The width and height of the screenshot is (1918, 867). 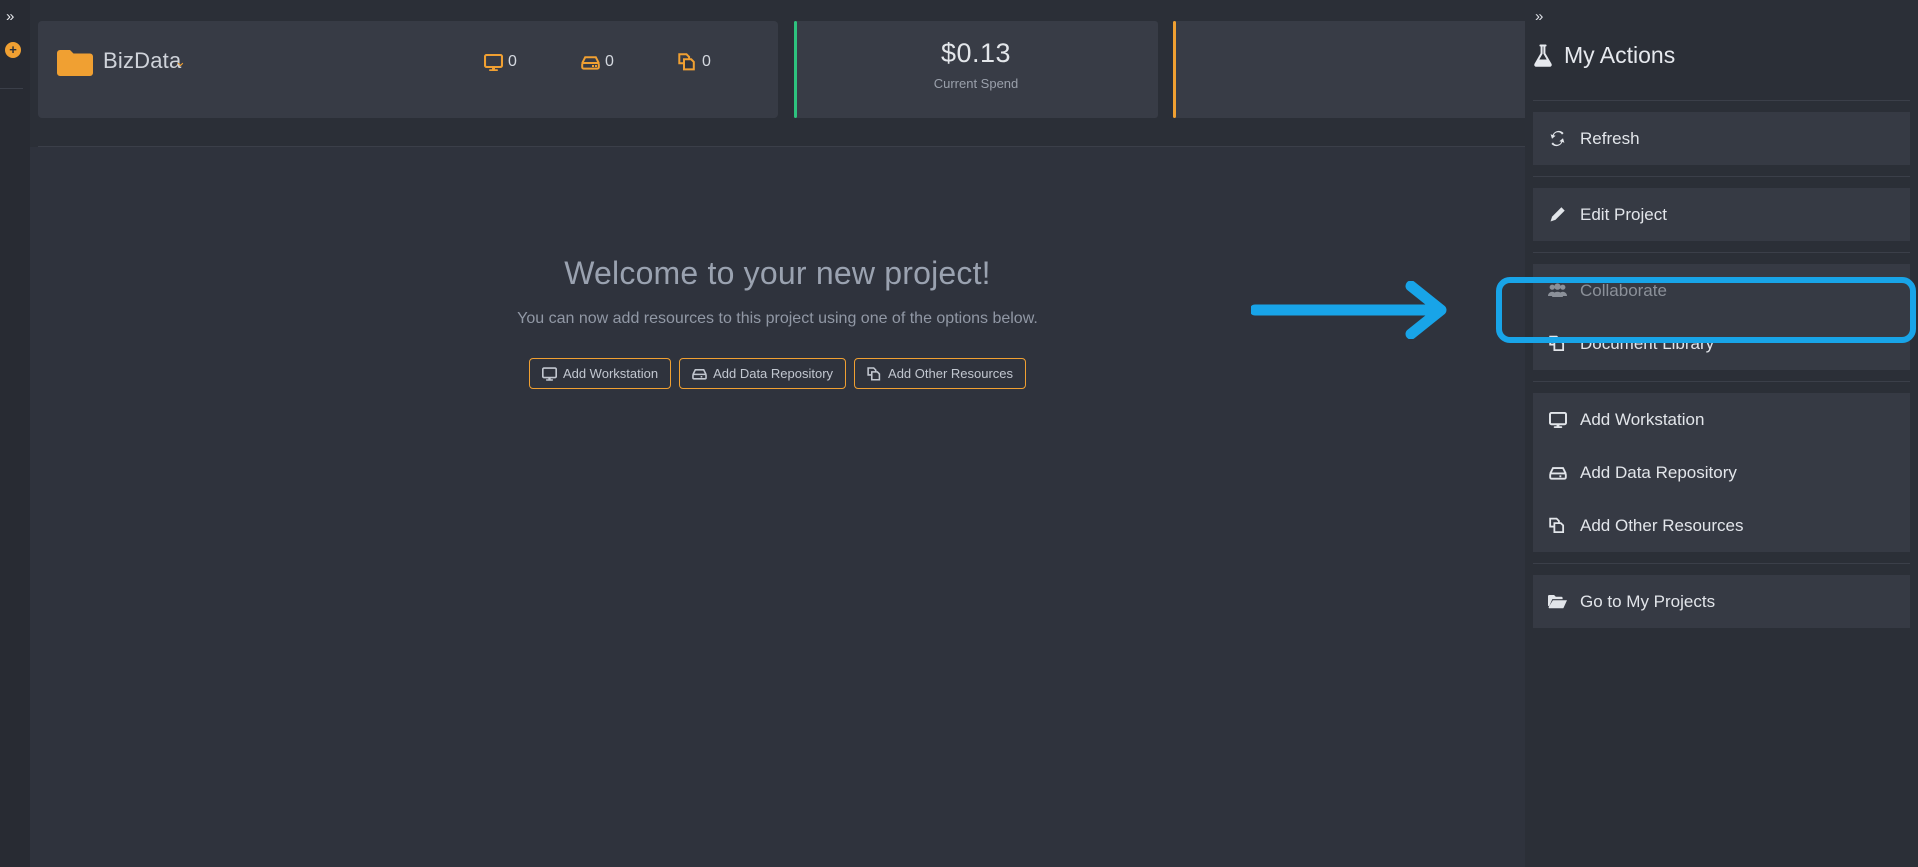 What do you see at coordinates (976, 83) in the screenshot?
I see `current-spend-label: Current Spend` at bounding box center [976, 83].